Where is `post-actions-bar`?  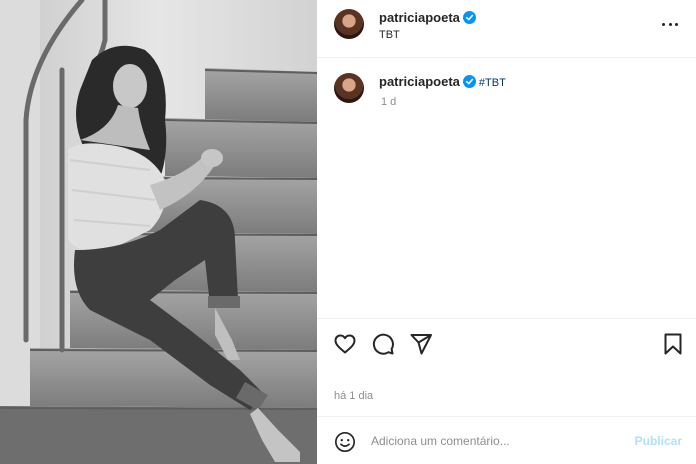 post-actions-bar is located at coordinates (506, 343).